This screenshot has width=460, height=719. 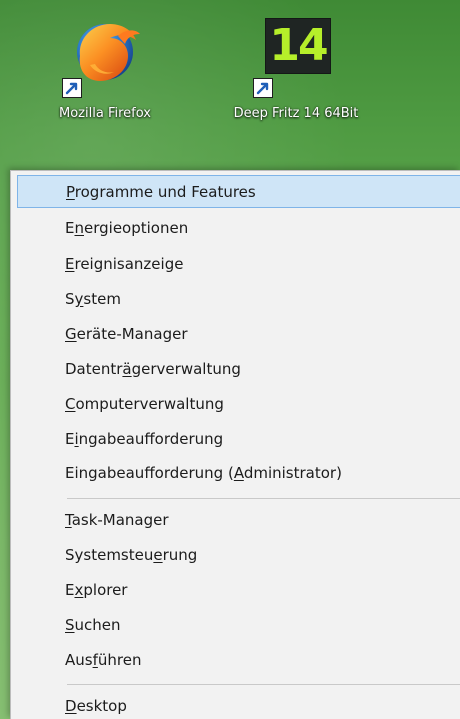 I want to click on menu-item-label: Programme und Features, so click(x=161, y=191).